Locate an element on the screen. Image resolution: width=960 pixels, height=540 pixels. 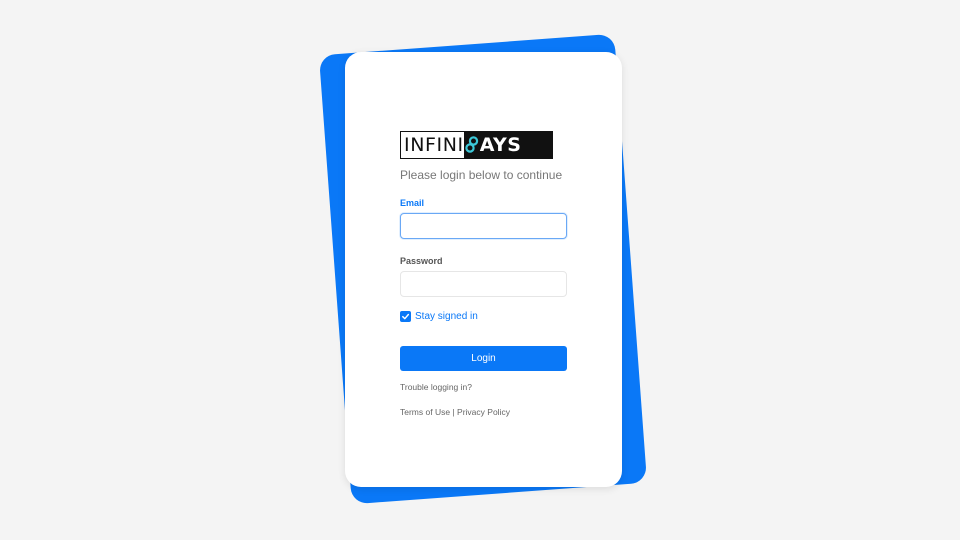
trouble-logging-in-link: Trouble logging in? is located at coordinates (483, 387).